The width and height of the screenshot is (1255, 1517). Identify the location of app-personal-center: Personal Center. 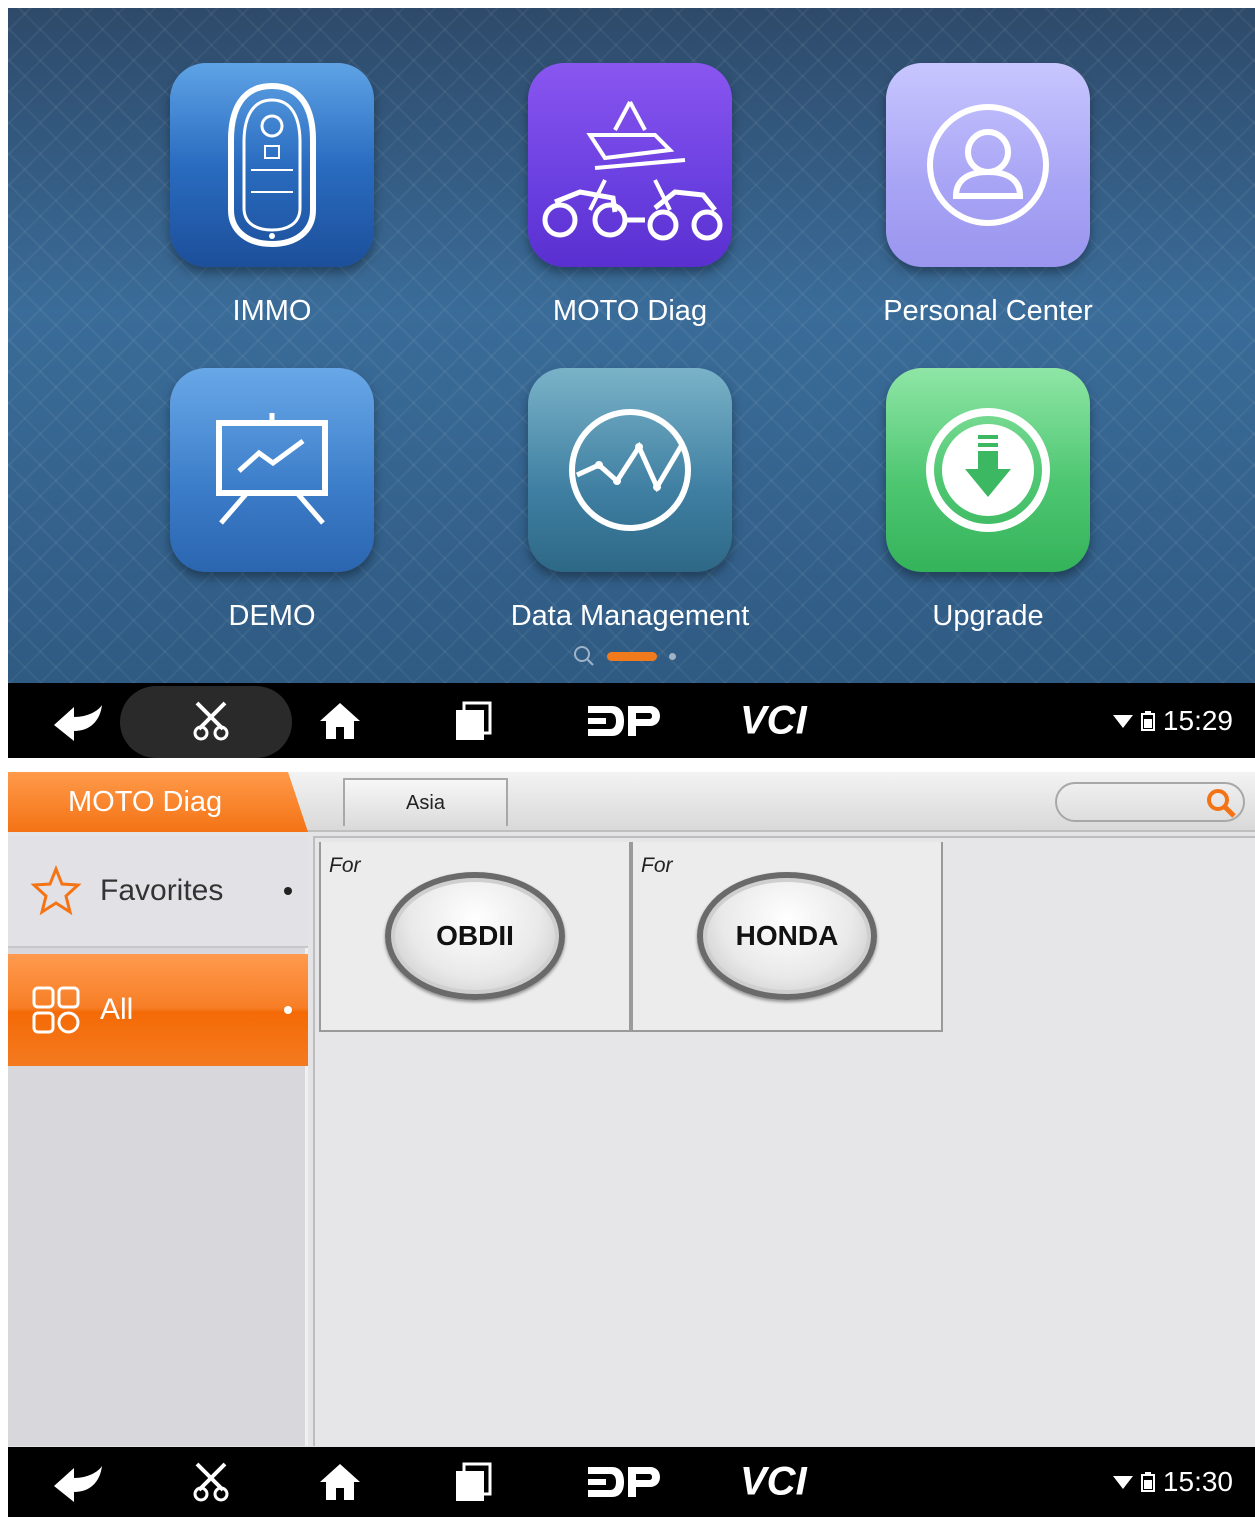
(988, 195).